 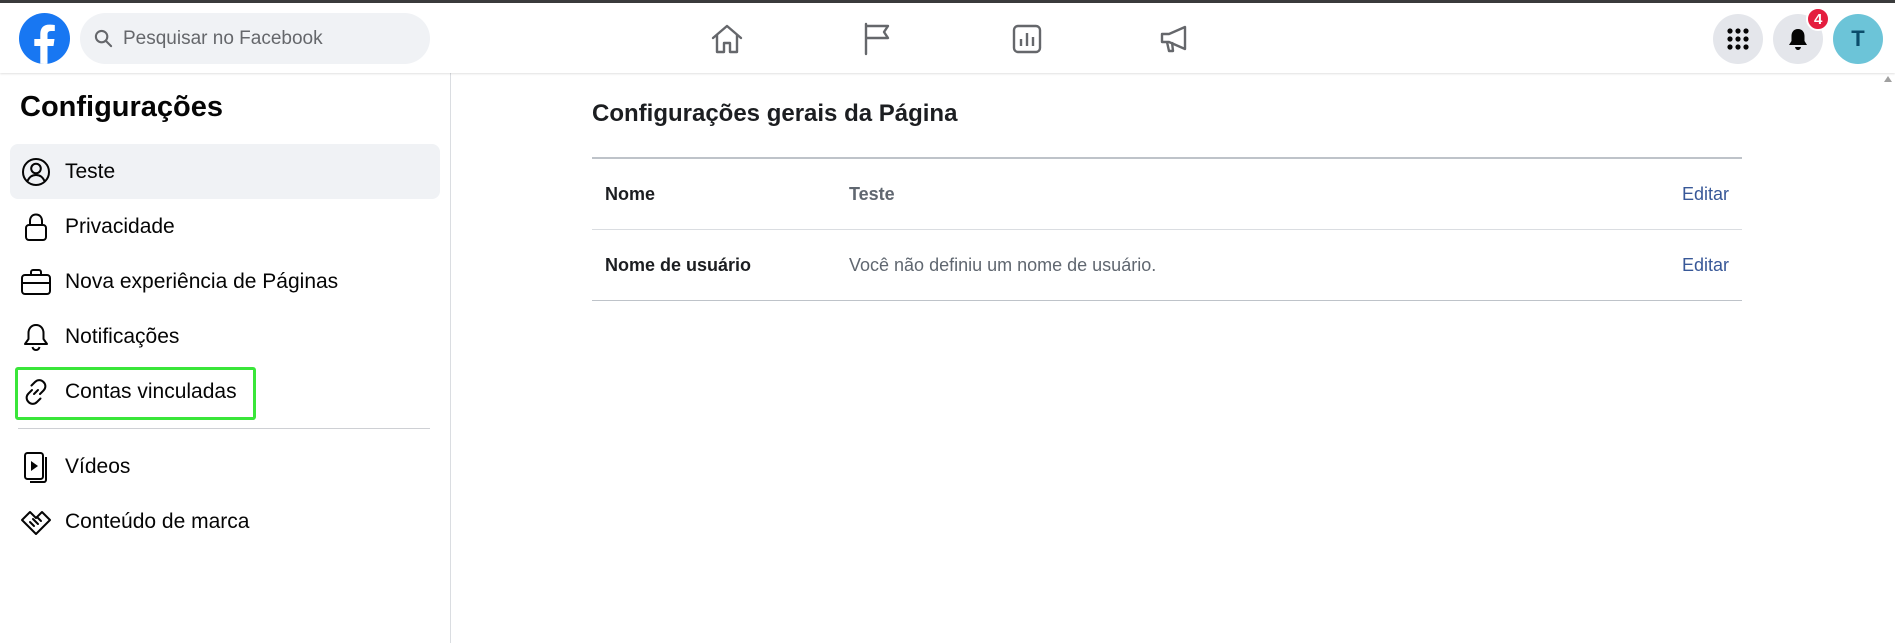 What do you see at coordinates (225, 336) in the screenshot?
I see `sidebar-item-notificacoes: Notificações` at bounding box center [225, 336].